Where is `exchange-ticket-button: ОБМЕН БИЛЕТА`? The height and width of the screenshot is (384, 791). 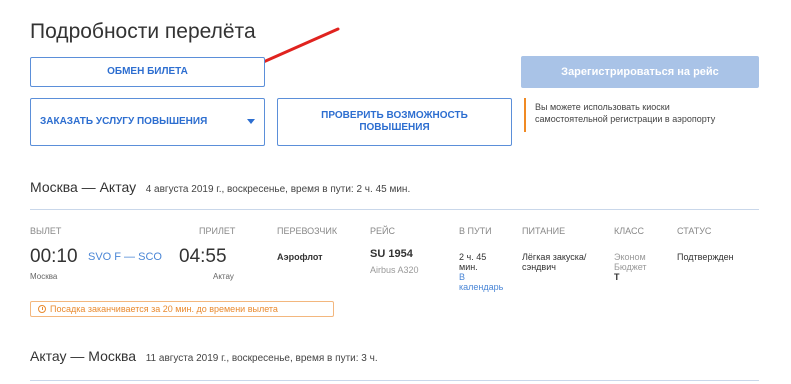 exchange-ticket-button: ОБМЕН БИЛЕТА is located at coordinates (147, 72).